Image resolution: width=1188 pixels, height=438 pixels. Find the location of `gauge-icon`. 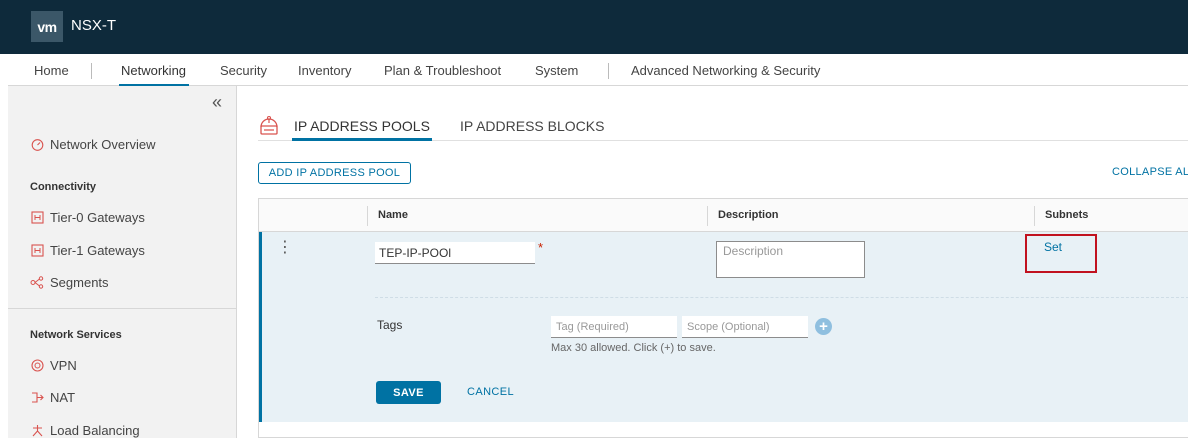

gauge-icon is located at coordinates (37, 145).